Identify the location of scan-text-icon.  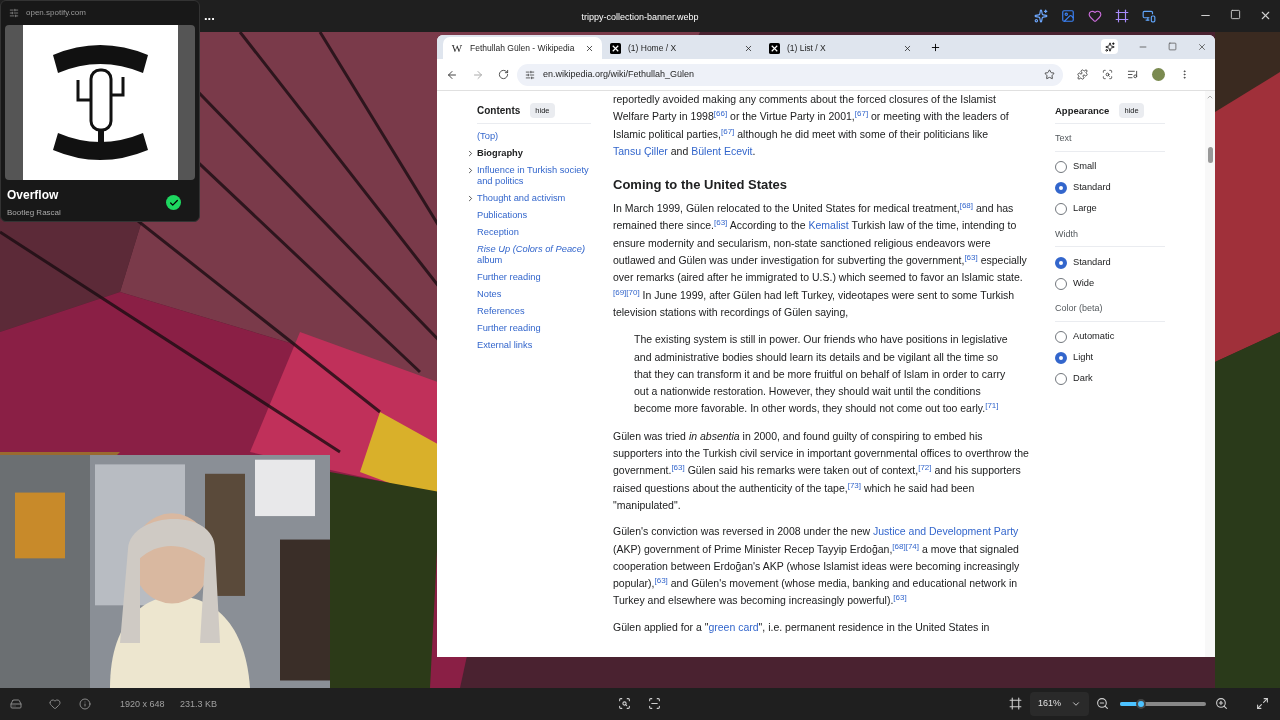
(654, 703).